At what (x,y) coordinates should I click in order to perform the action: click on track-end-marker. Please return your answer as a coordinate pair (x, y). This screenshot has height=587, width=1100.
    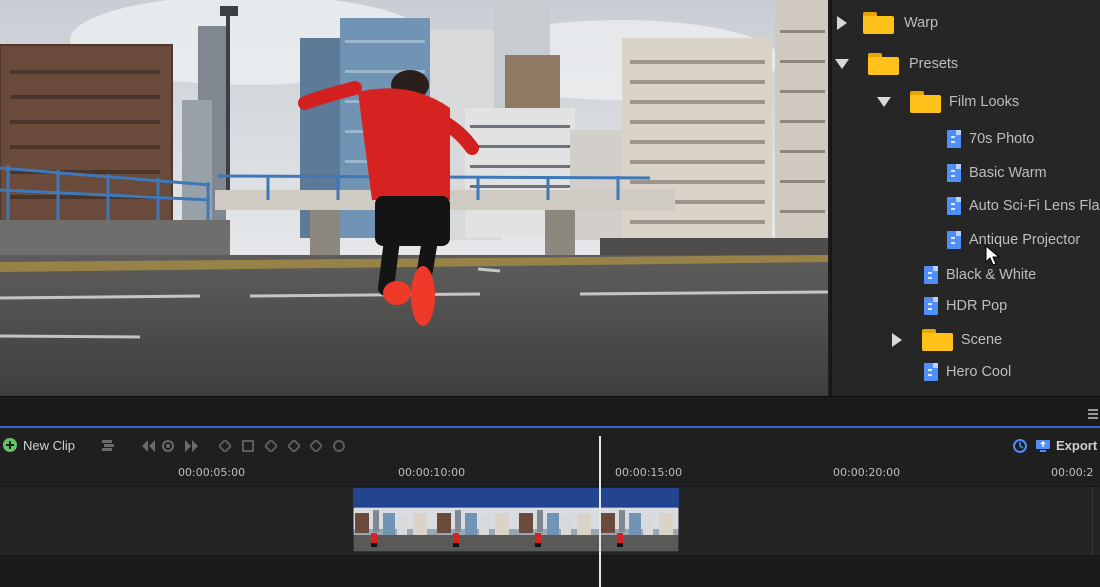
    Looking at the image, I should click on (1092, 522).